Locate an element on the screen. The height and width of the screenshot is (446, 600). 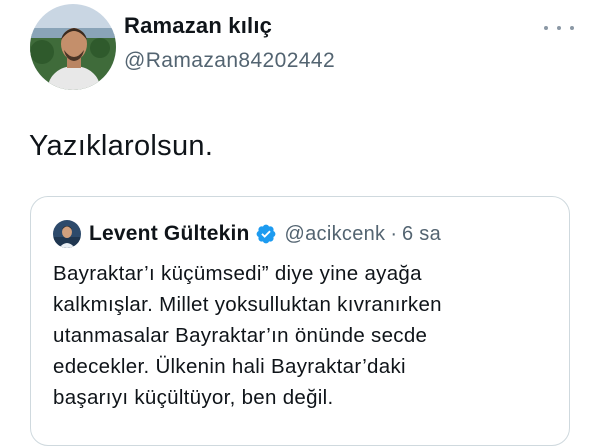
quoted-text-line: edecekler. Ülkenin hali Bayraktar’daki is located at coordinates (229, 366).